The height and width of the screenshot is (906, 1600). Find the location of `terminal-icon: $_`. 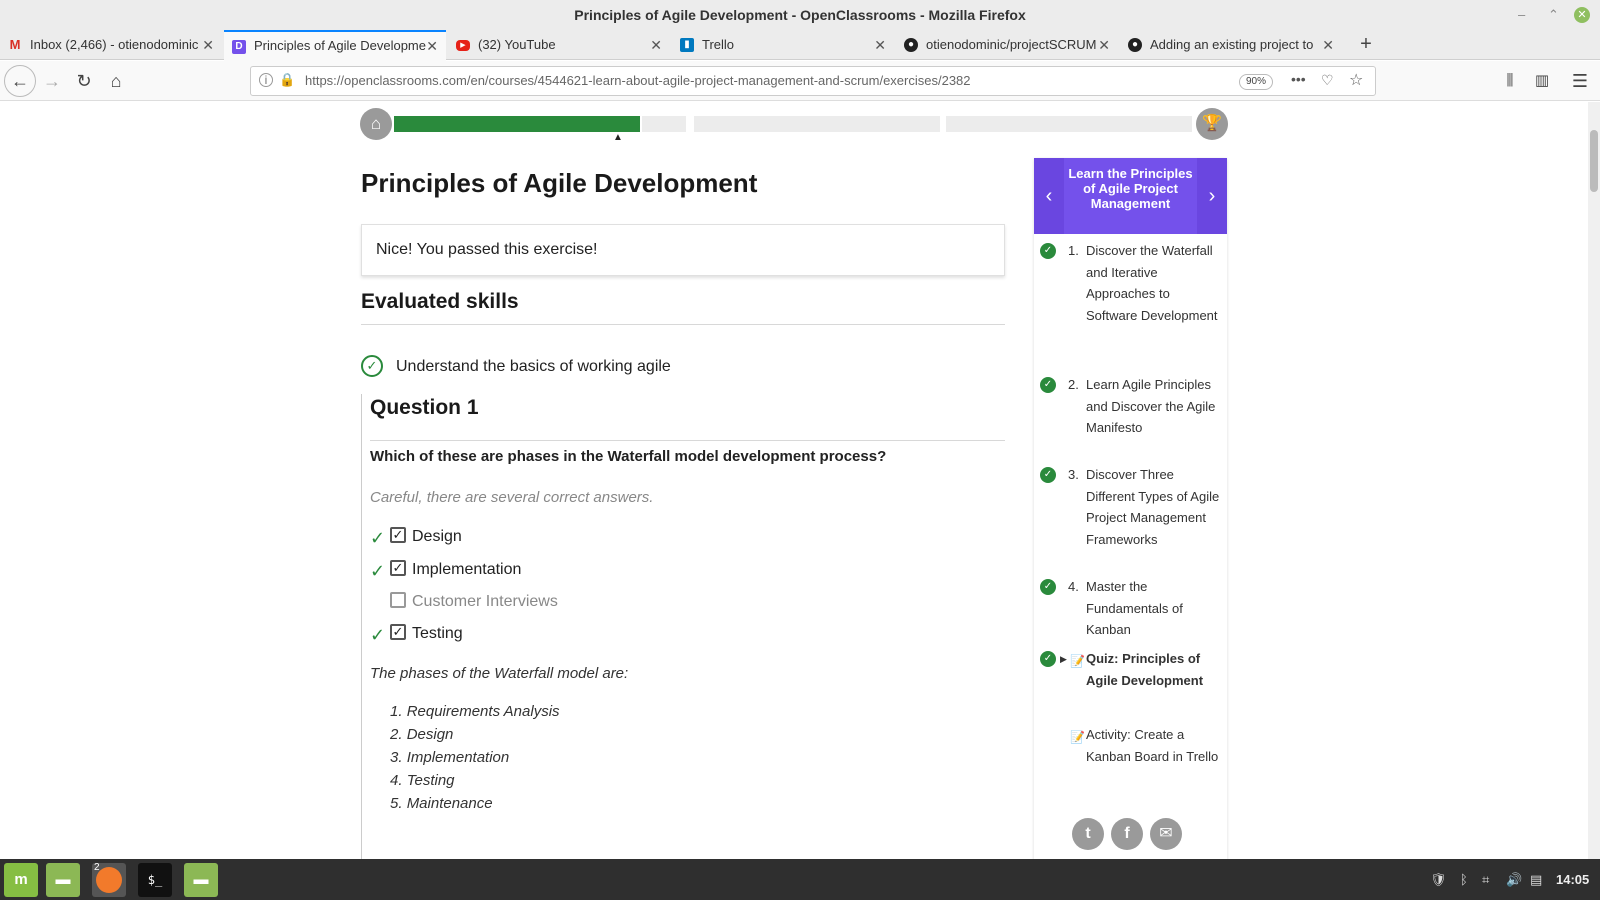

terminal-icon: $_ is located at coordinates (155, 880).